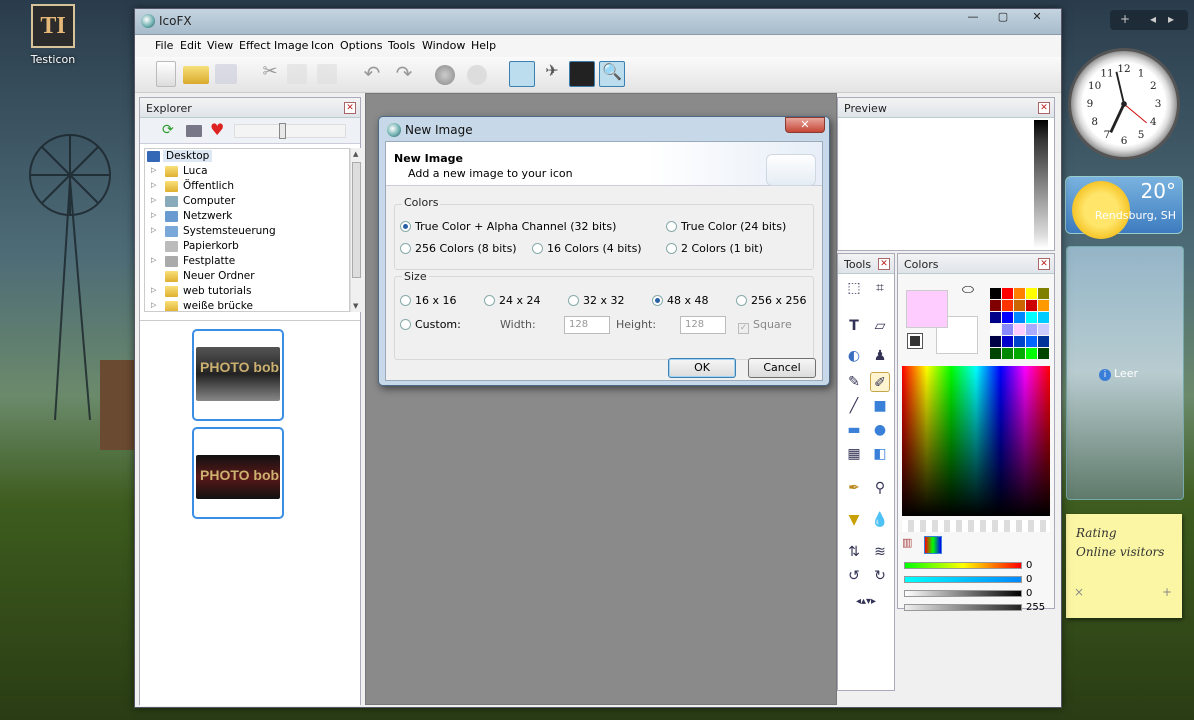 The image size is (1194, 720). Describe the element at coordinates (884, 264) in the screenshot. I see `tools-close-icon: ✕` at that location.